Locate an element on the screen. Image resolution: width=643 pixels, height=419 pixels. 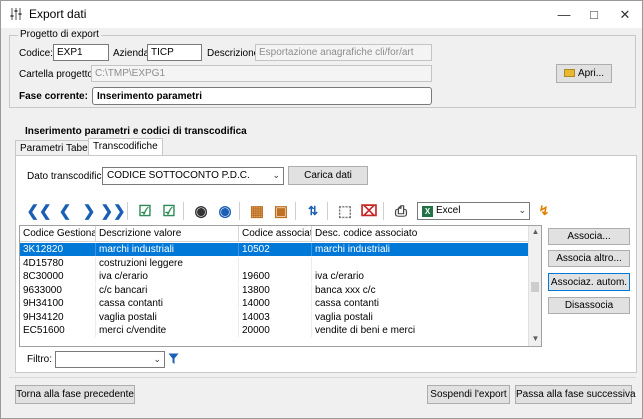
grid-scrollbar: ▲ ▼ is located at coordinates (534, 286).